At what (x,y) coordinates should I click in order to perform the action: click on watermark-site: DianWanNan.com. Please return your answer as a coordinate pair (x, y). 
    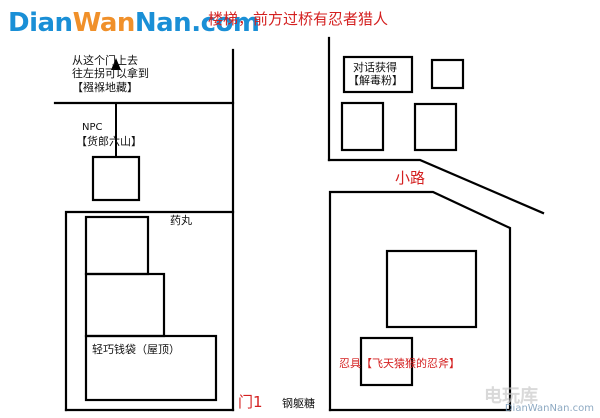
    Looking at the image, I should click on (549, 408).